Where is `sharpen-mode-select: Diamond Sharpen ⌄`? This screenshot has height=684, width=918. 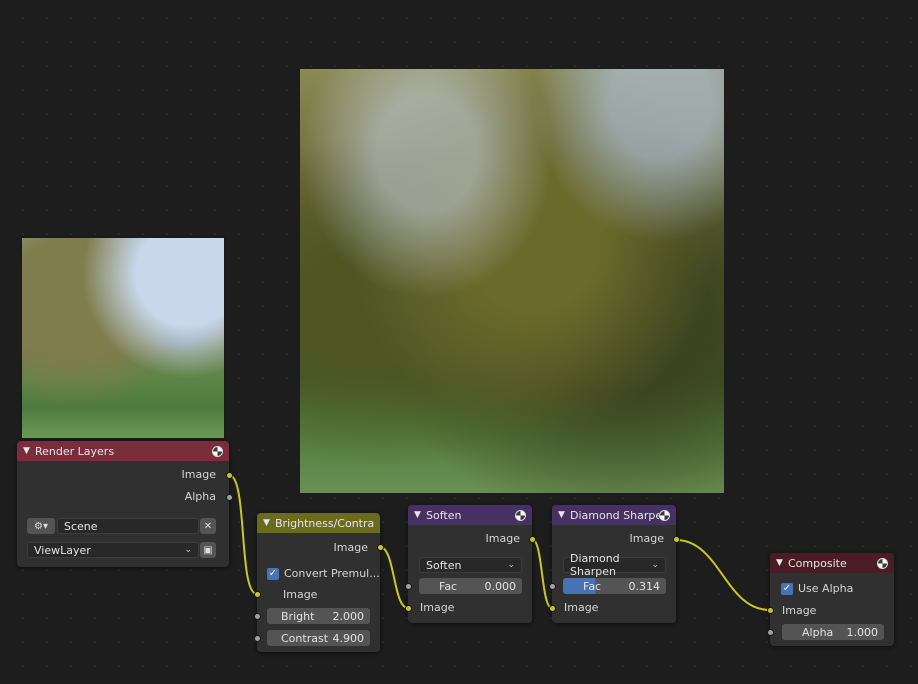 sharpen-mode-select: Diamond Sharpen ⌄ is located at coordinates (614, 565).